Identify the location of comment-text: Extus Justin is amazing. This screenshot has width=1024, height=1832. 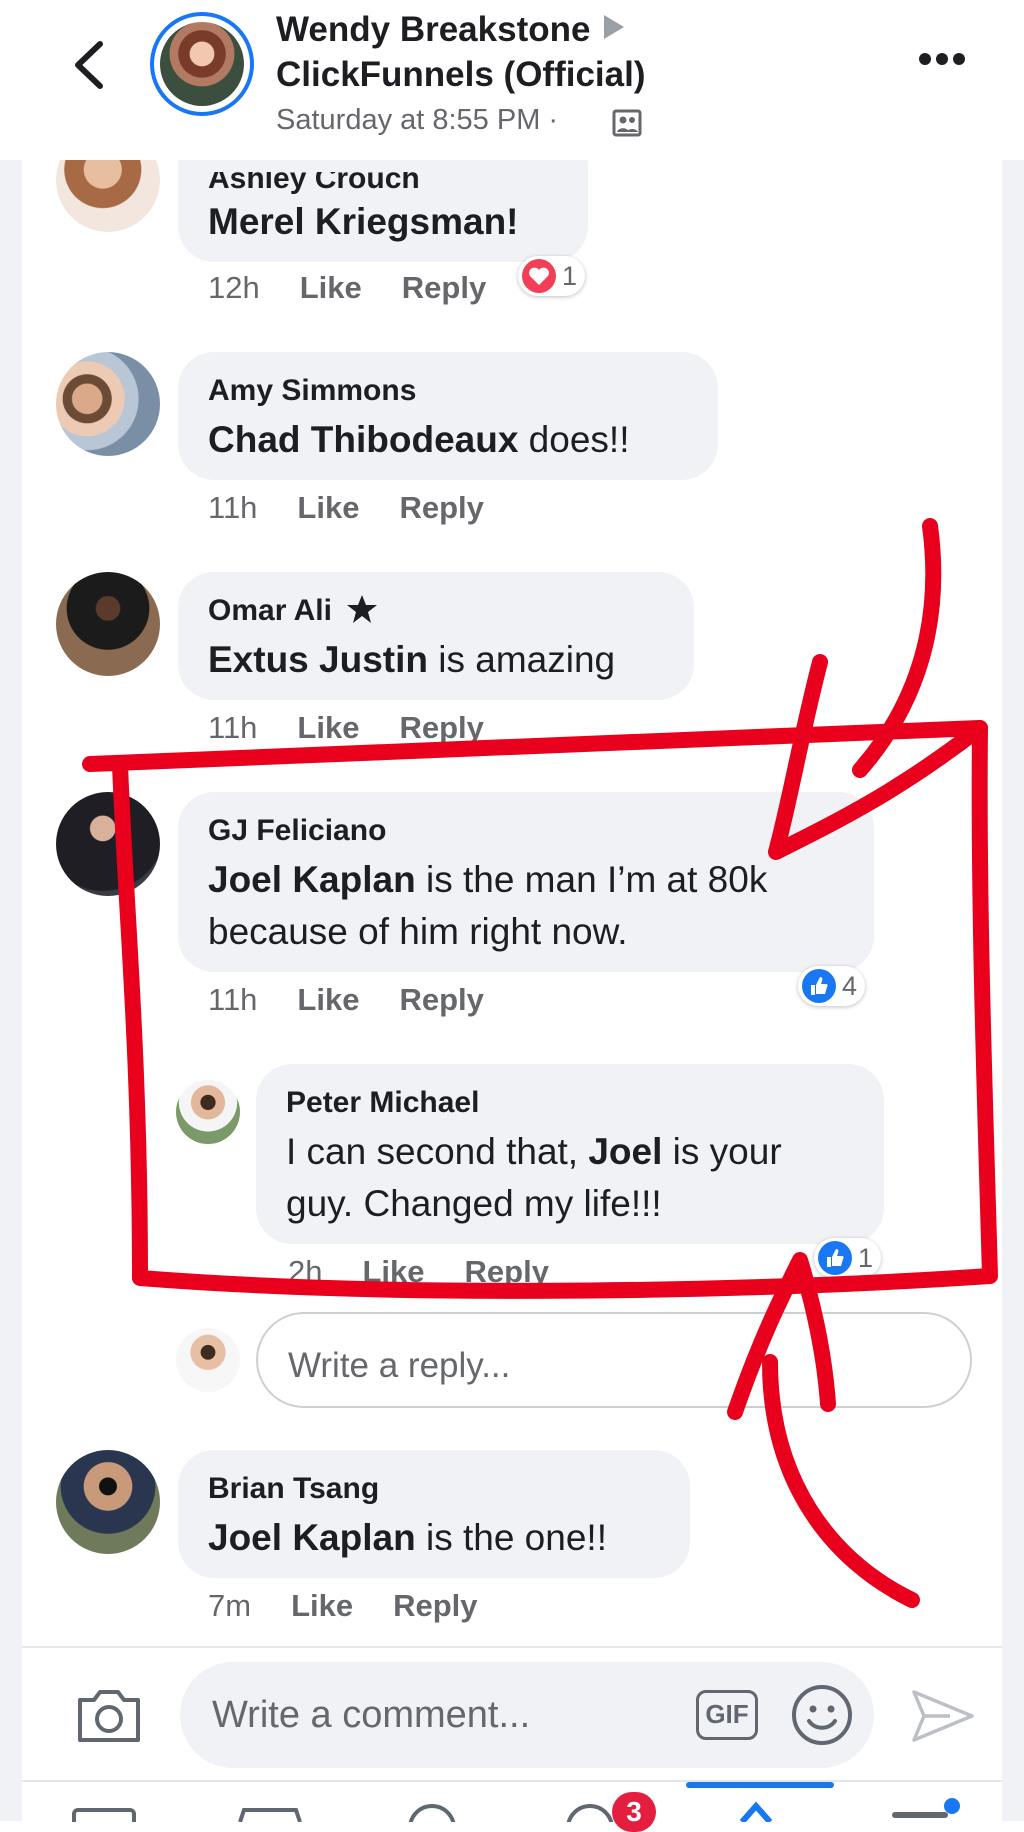
(412, 659).